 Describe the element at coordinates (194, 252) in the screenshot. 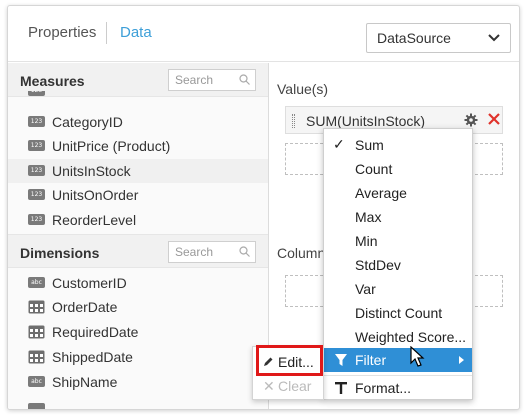

I see `dimensions-search-placeholder: Search` at that location.